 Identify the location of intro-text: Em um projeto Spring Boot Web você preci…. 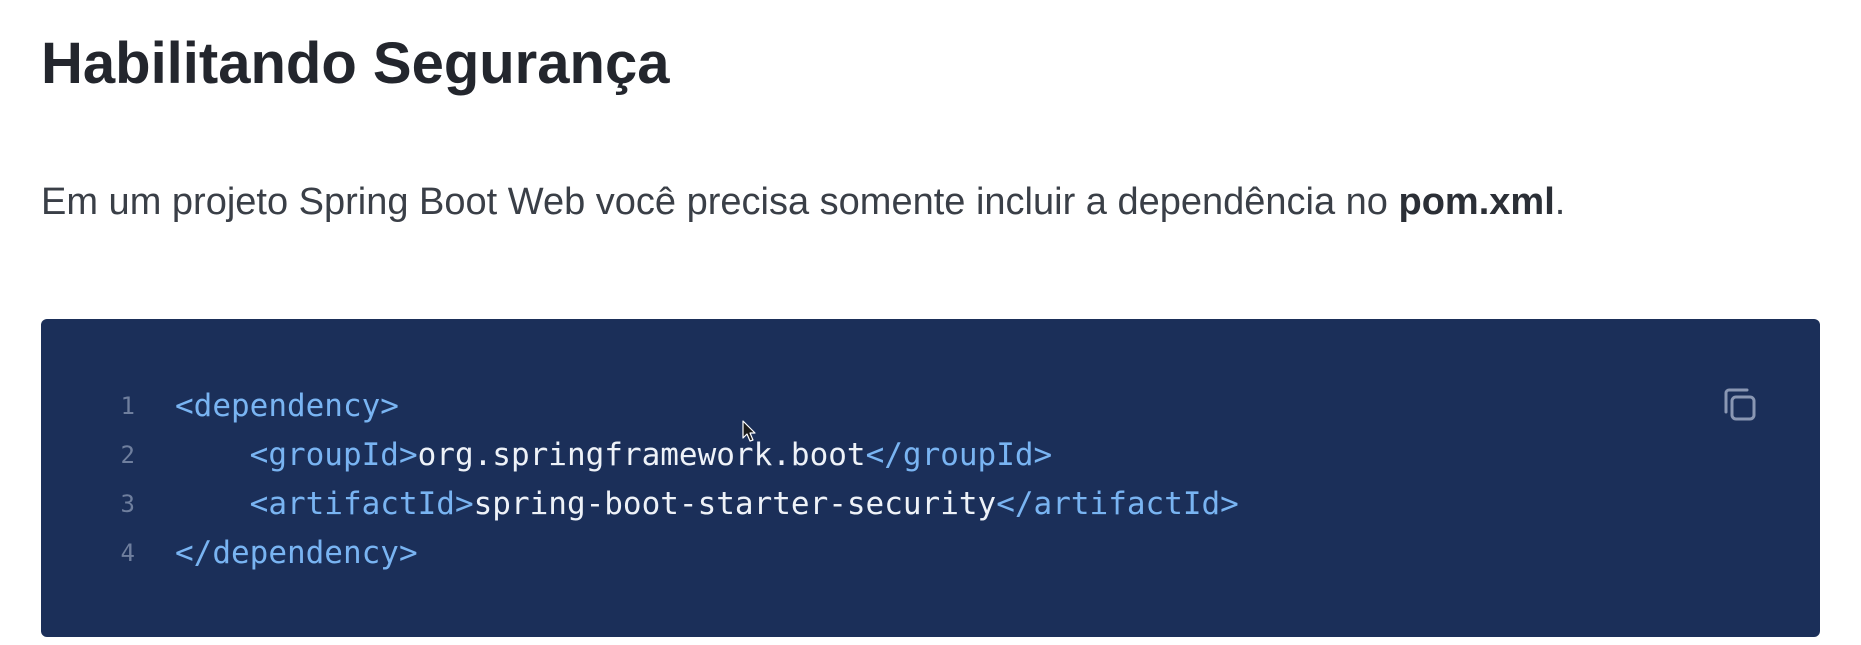
(720, 202).